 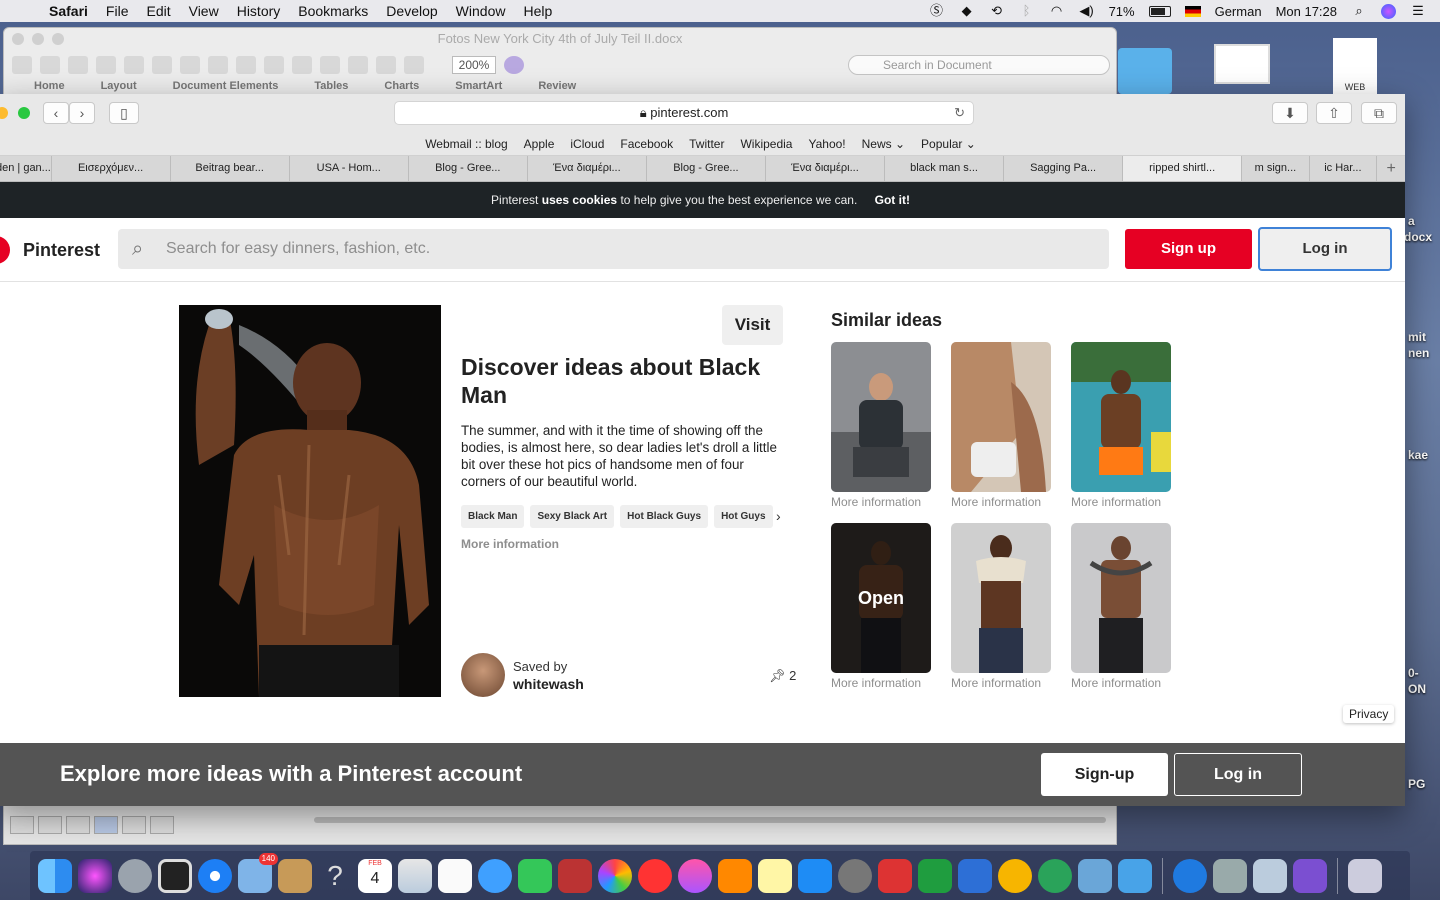 What do you see at coordinates (1230, 875) in the screenshot?
I see `automator-icon` at bounding box center [1230, 875].